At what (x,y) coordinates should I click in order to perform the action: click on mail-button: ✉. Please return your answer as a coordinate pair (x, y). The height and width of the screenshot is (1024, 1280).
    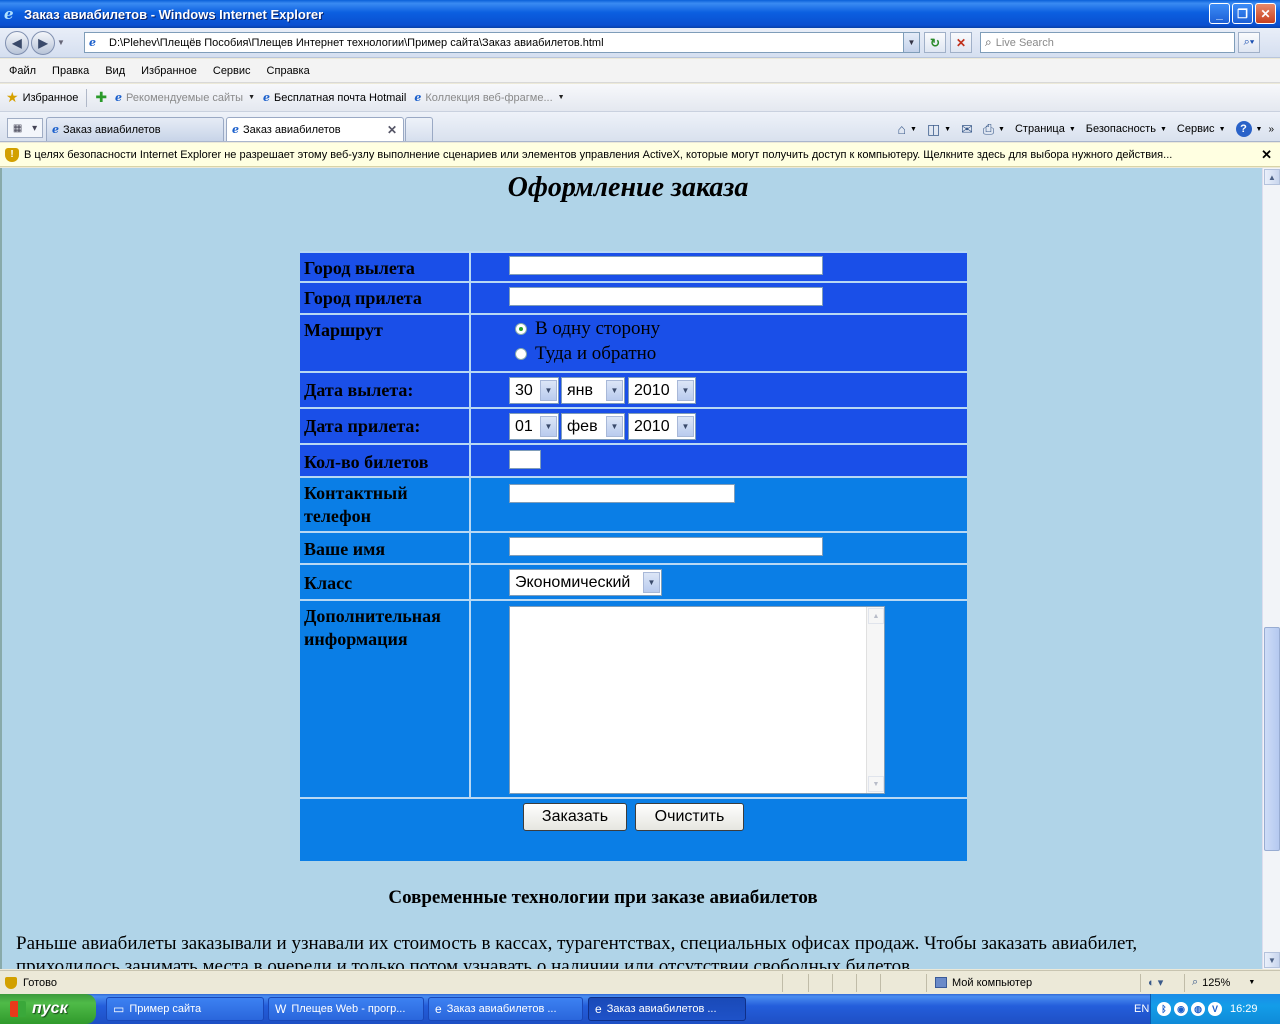
    Looking at the image, I should click on (967, 129).